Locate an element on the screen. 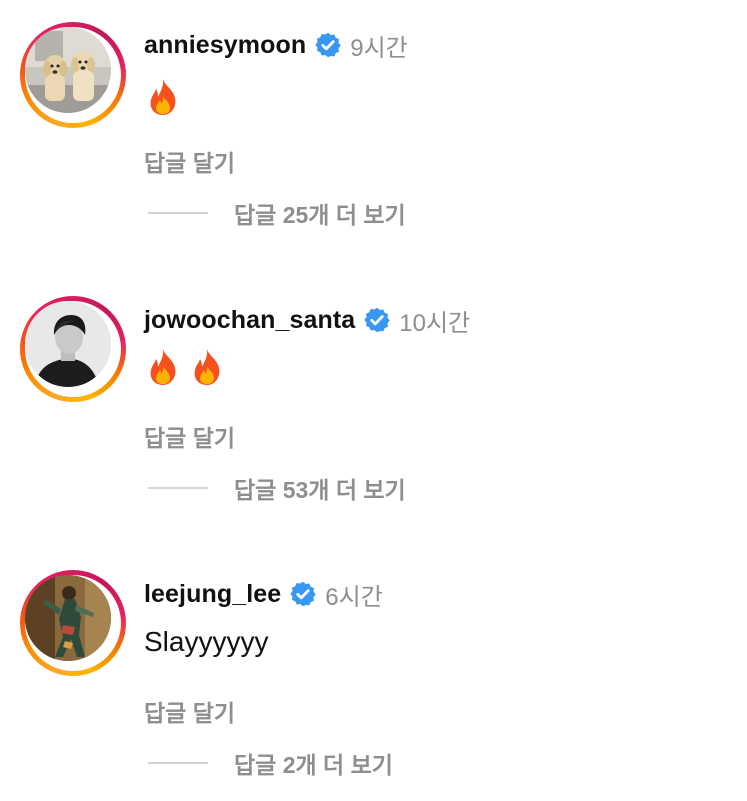 This screenshot has width=747, height=801. comment-time: 6시간 is located at coordinates (354, 597).